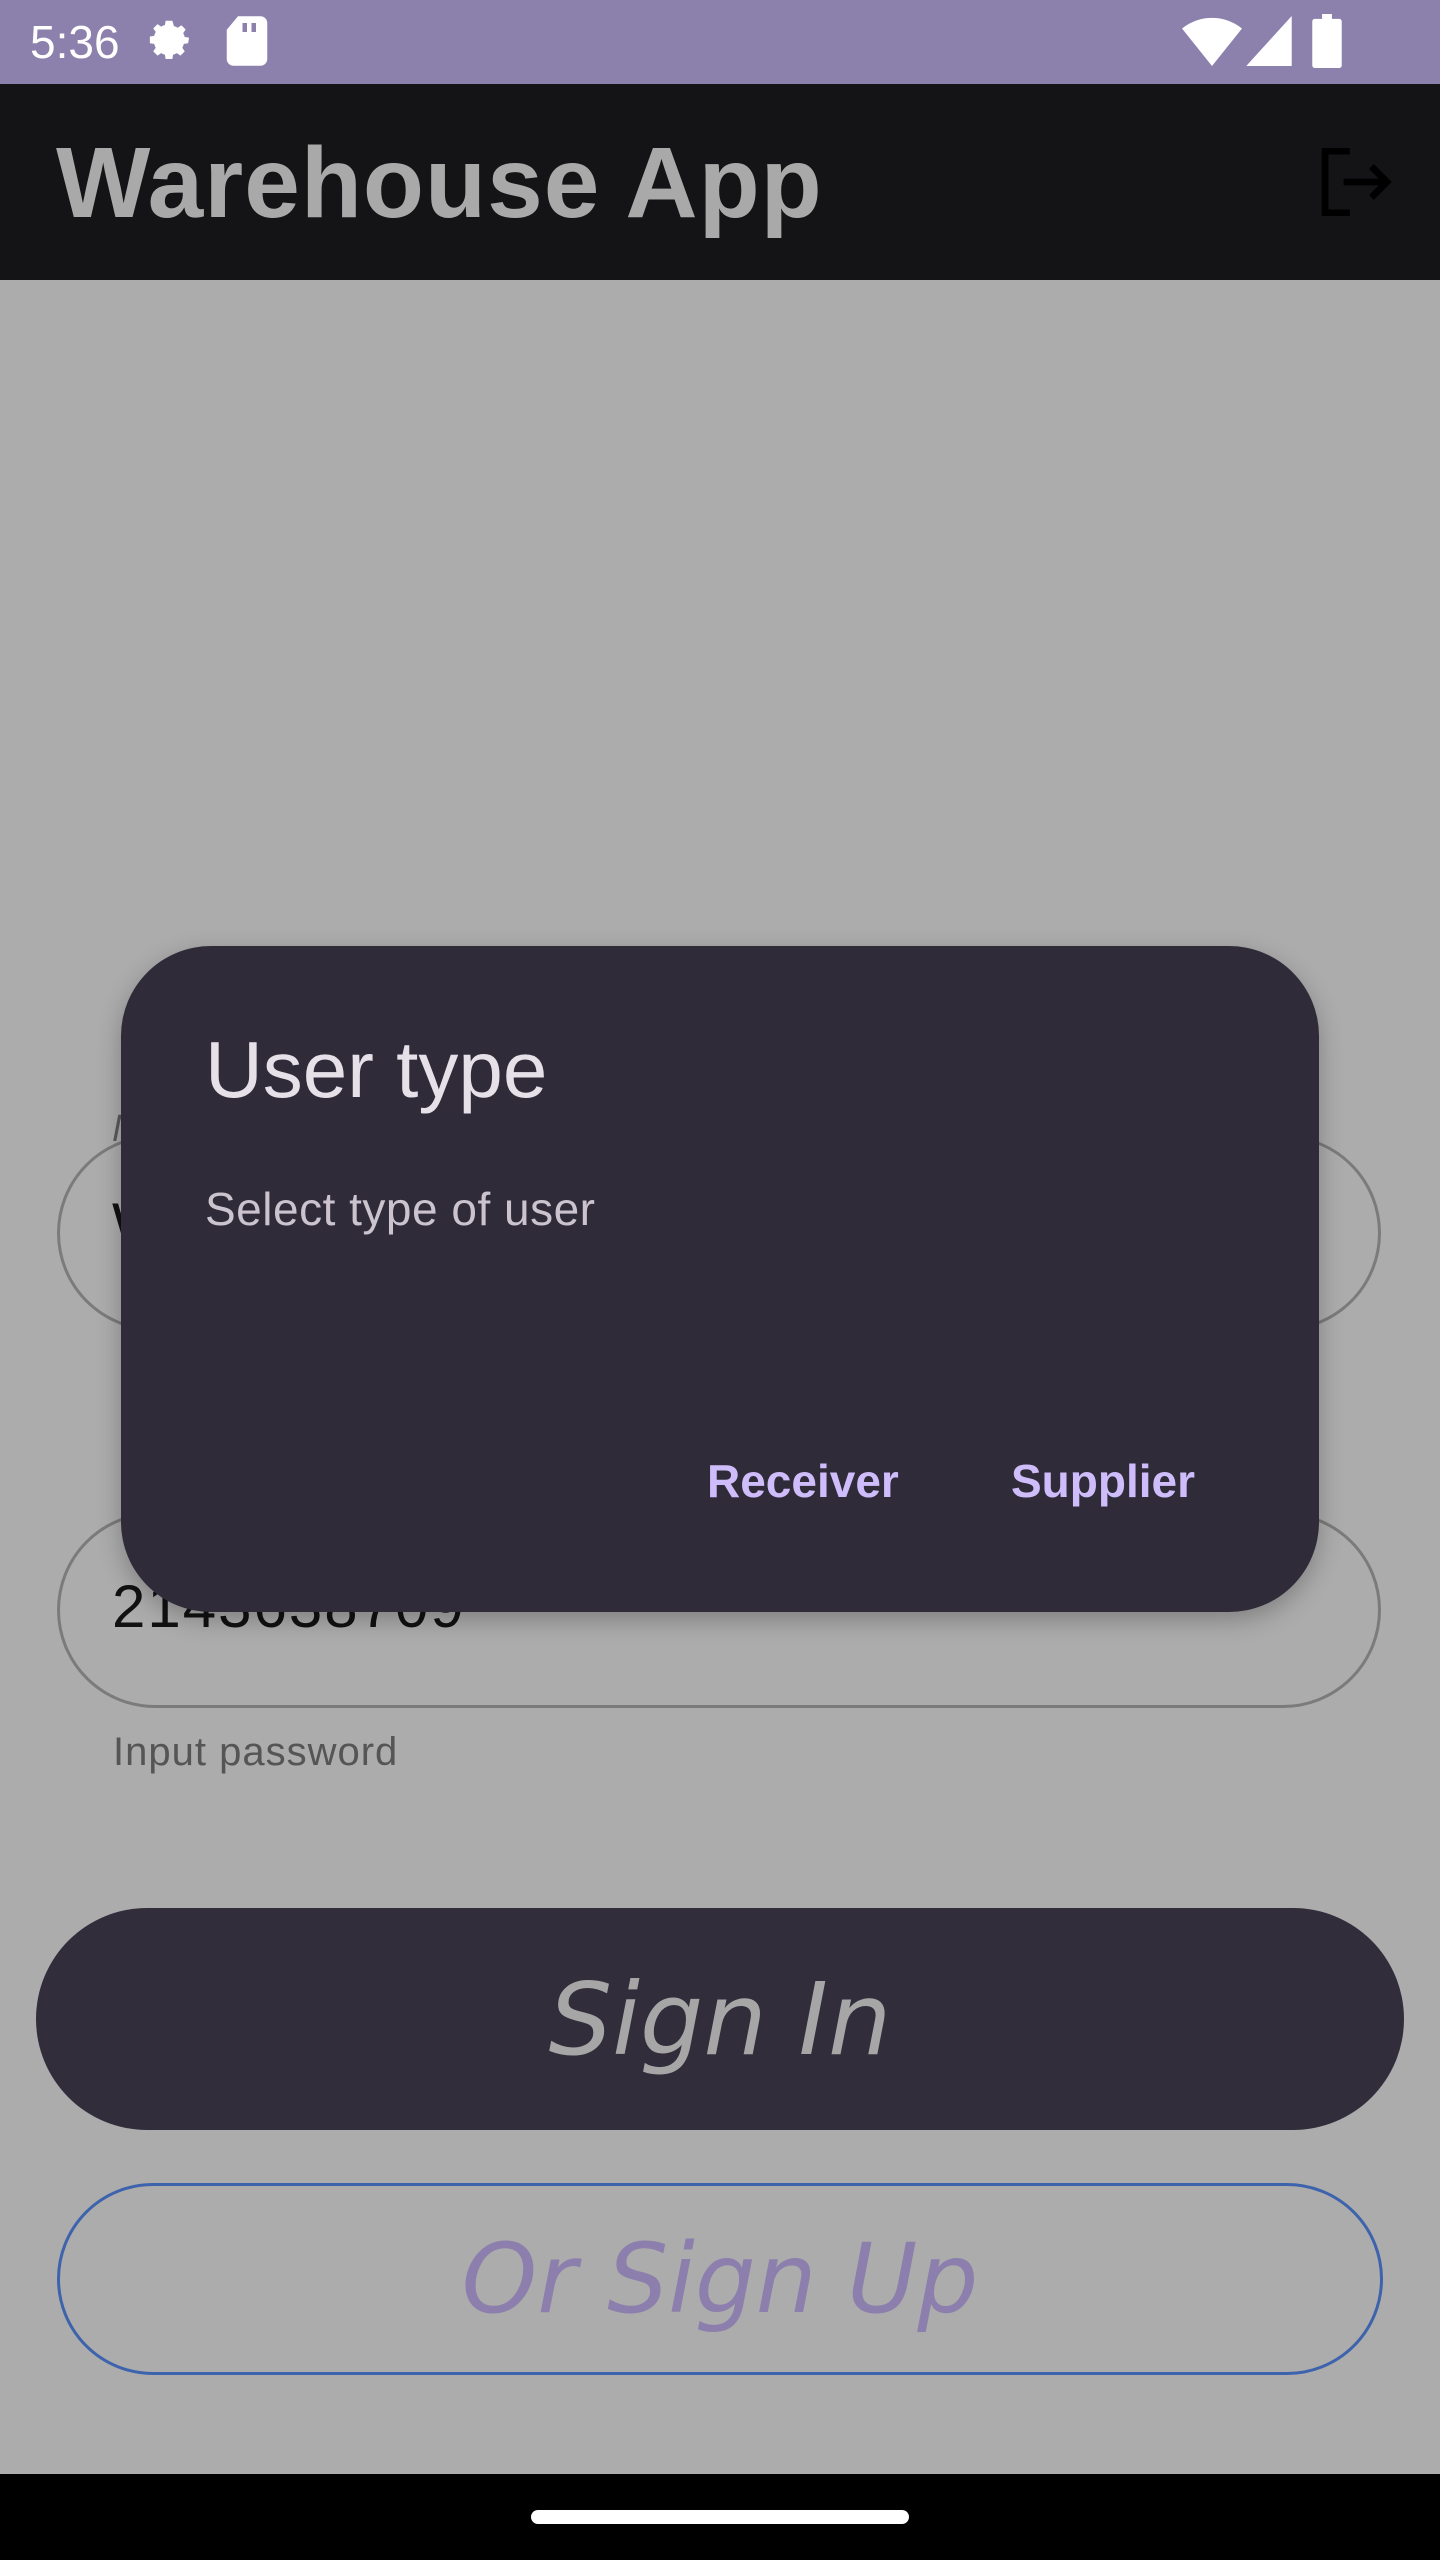  I want to click on cell-signal-icon, so click(1269, 43).